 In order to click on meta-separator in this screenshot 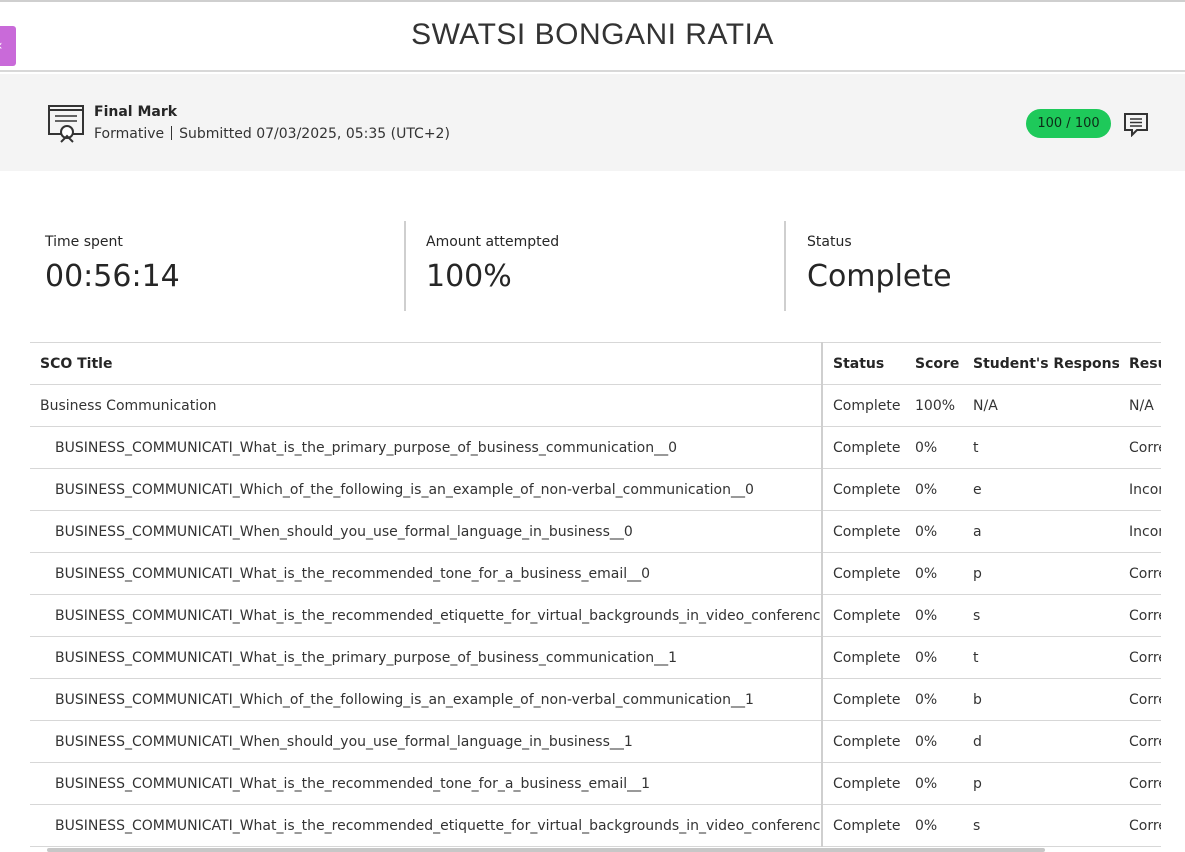, I will do `click(172, 133)`.